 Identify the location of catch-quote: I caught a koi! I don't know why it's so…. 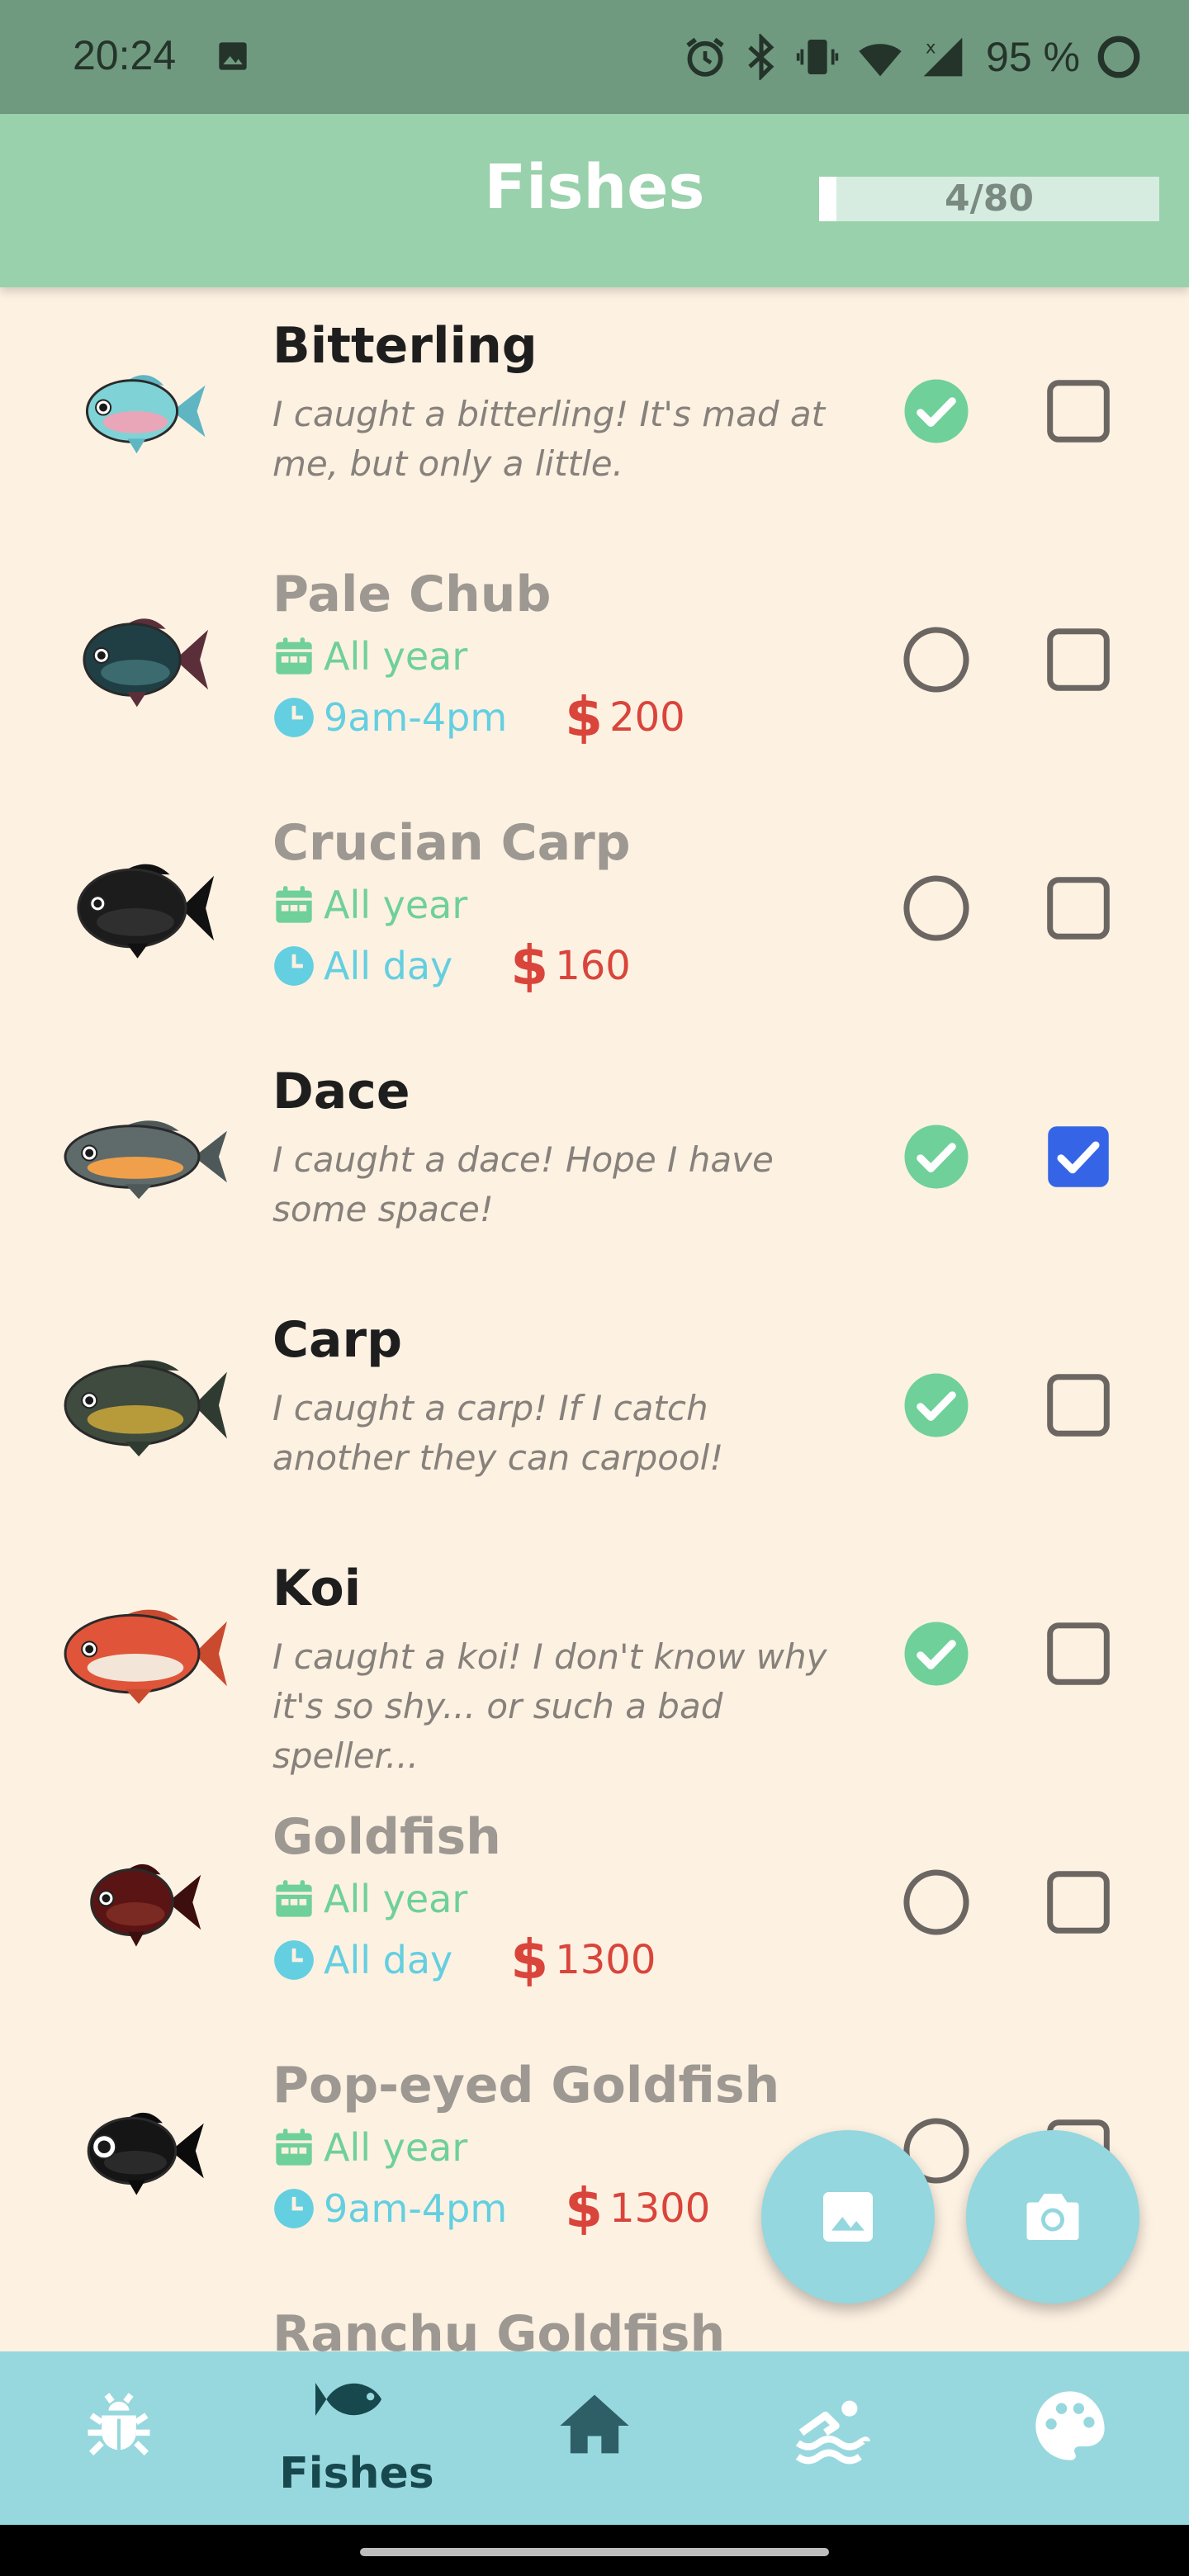
(549, 1706).